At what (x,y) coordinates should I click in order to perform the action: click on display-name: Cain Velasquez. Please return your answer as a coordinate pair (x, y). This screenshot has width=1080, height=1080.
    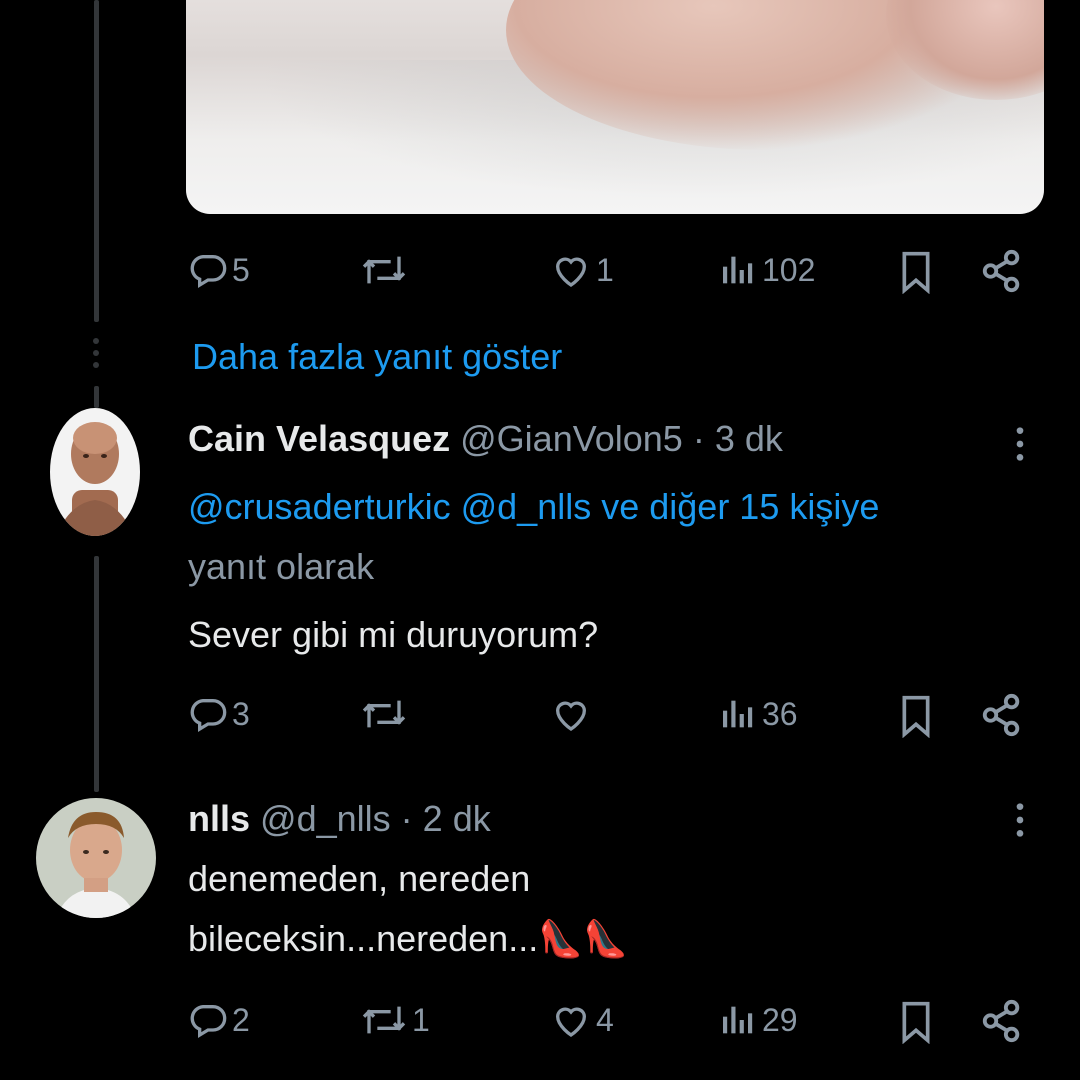
    Looking at the image, I should click on (319, 438).